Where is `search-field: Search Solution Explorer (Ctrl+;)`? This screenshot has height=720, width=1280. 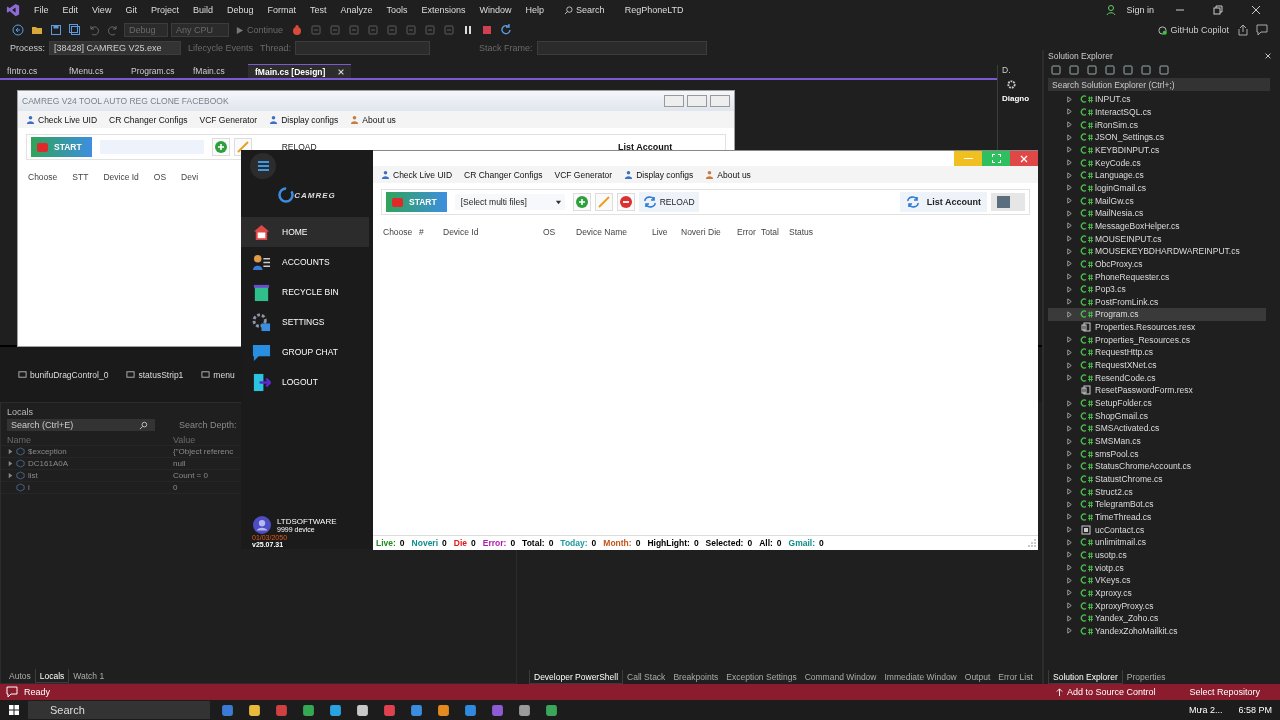 search-field: Search Solution Explorer (Ctrl+;) is located at coordinates (1159, 84).